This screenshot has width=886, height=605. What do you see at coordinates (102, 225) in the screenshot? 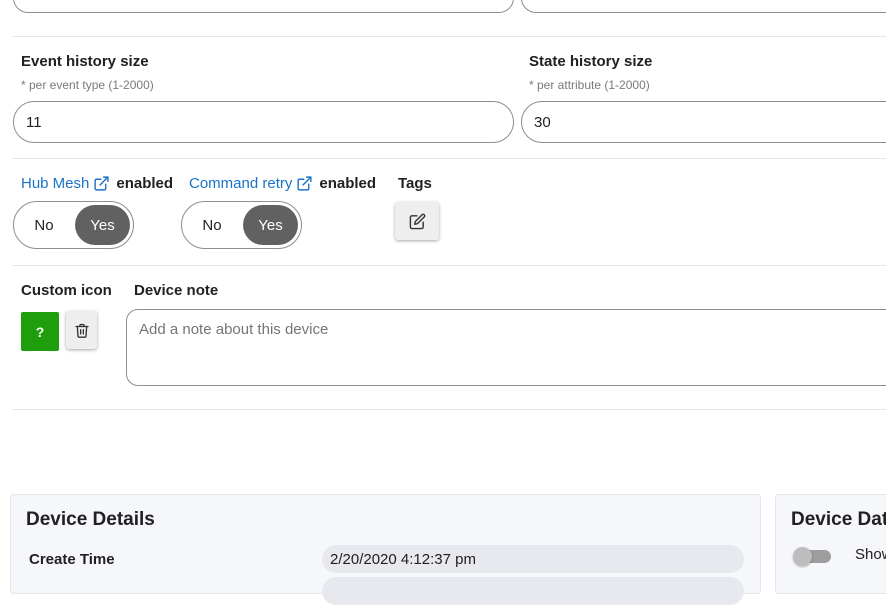
I see `hub-mesh-yes-option: Yes` at bounding box center [102, 225].